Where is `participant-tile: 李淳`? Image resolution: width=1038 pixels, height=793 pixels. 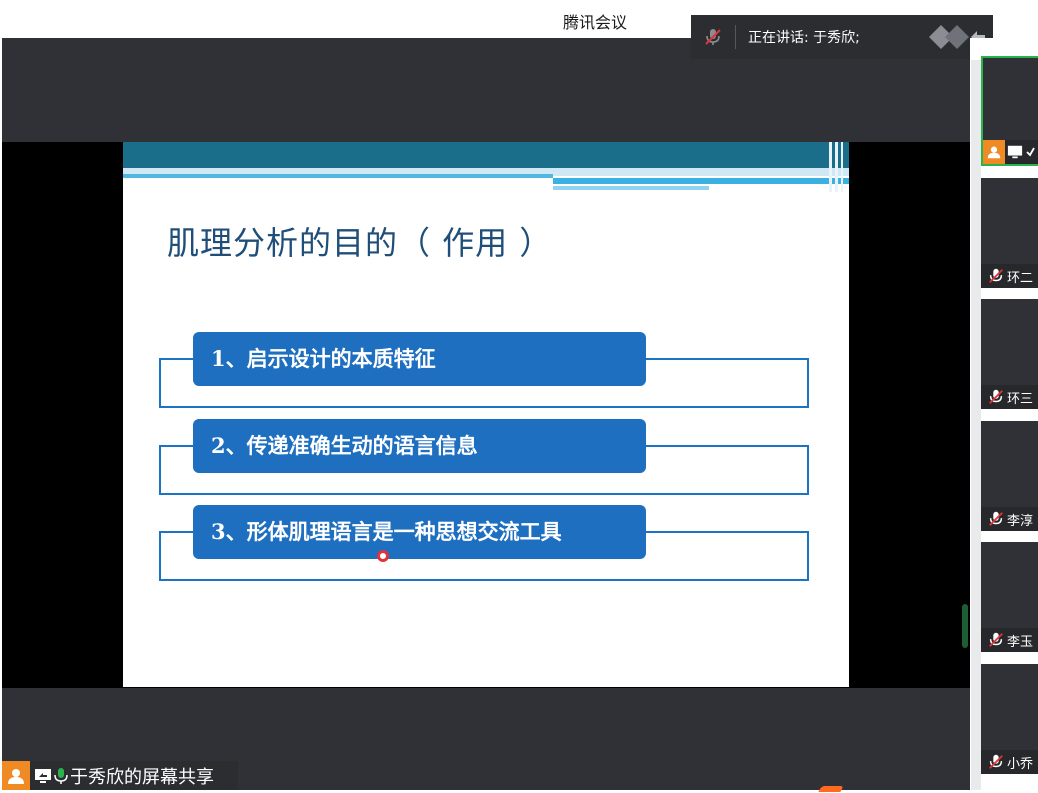
participant-tile: 李淳 is located at coordinates (1009, 476).